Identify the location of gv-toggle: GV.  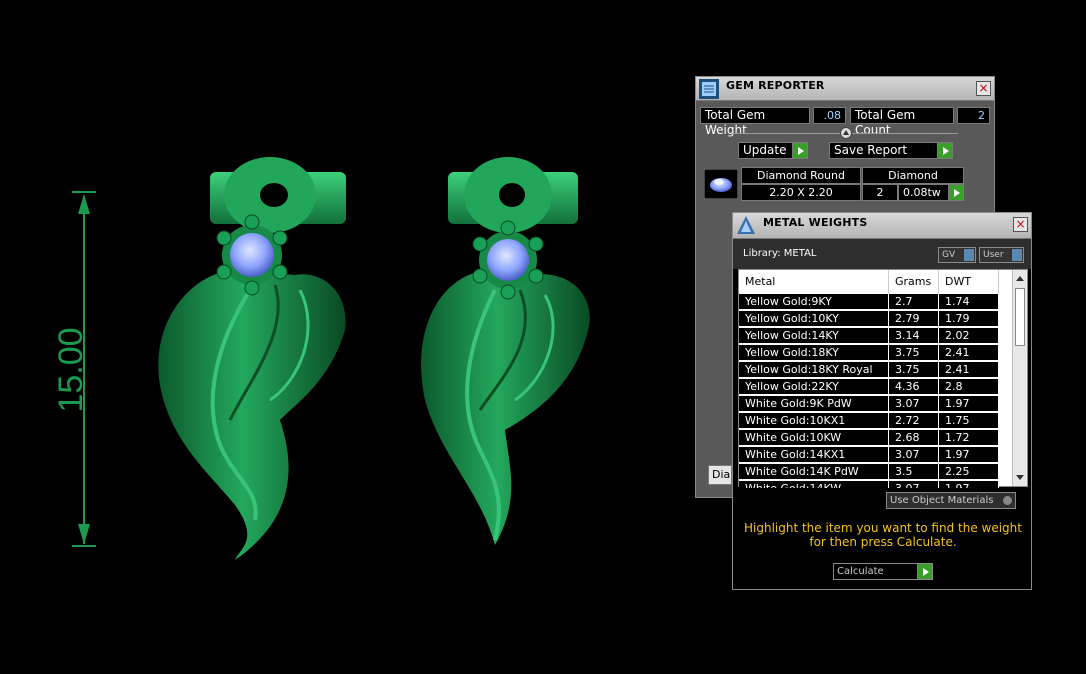
(957, 255).